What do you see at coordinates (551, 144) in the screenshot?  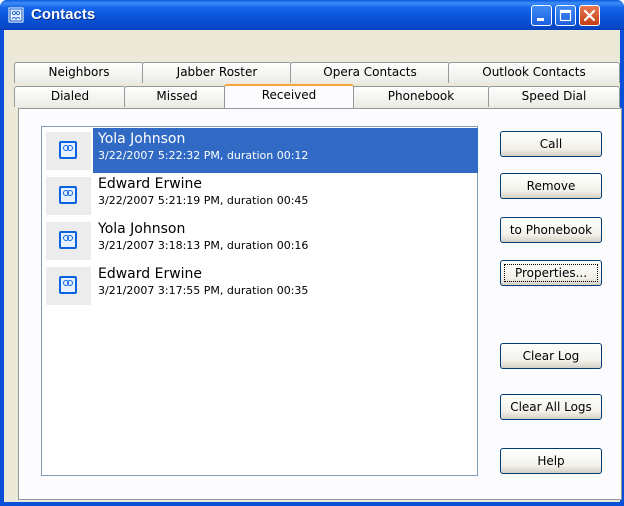 I see `call-button: Call` at bounding box center [551, 144].